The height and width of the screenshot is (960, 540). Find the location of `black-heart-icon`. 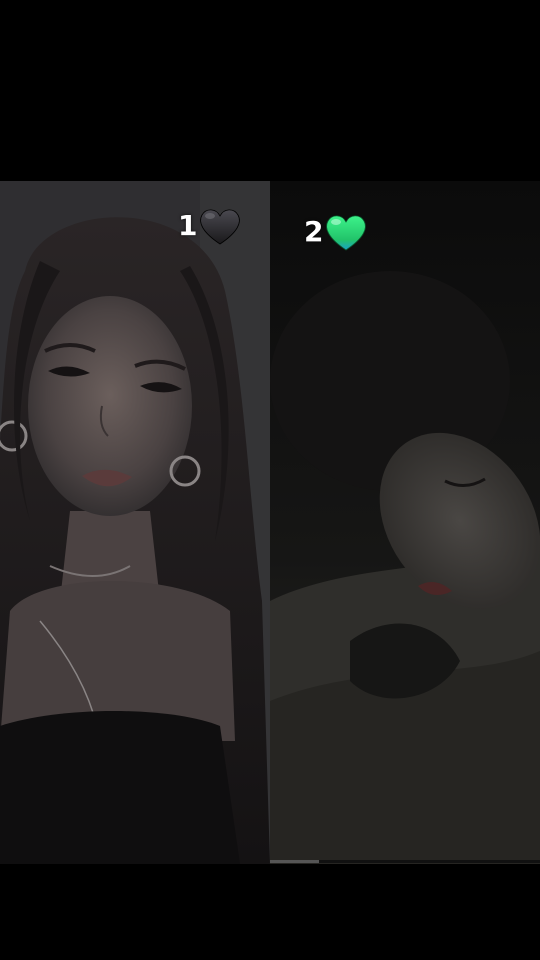

black-heart-icon is located at coordinates (220, 227).